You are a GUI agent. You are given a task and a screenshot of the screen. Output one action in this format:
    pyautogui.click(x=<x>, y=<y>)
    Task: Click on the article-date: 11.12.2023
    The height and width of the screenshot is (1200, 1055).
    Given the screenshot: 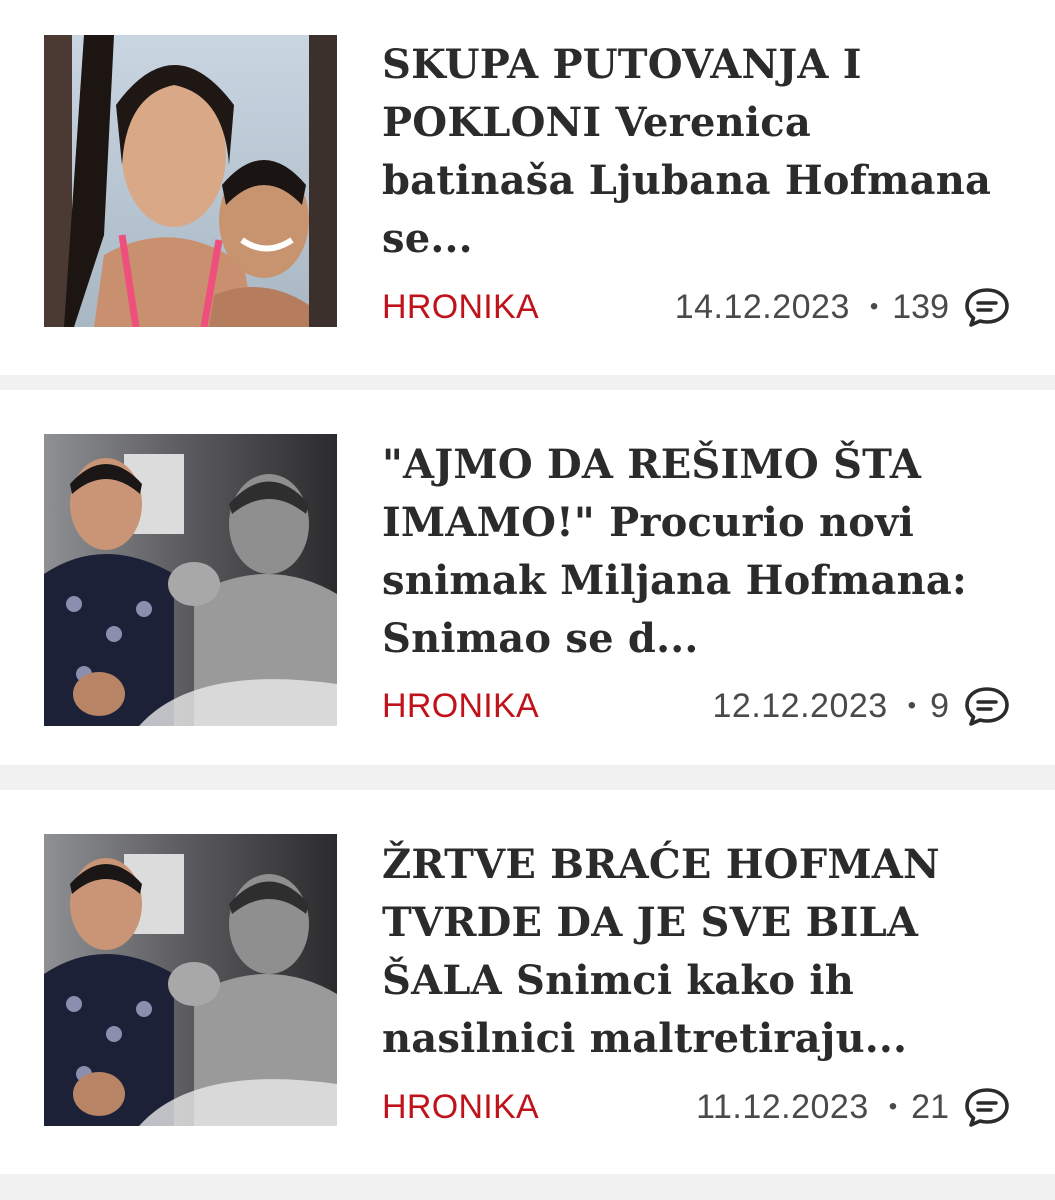 What is the action you would take?
    pyautogui.click(x=782, y=1106)
    